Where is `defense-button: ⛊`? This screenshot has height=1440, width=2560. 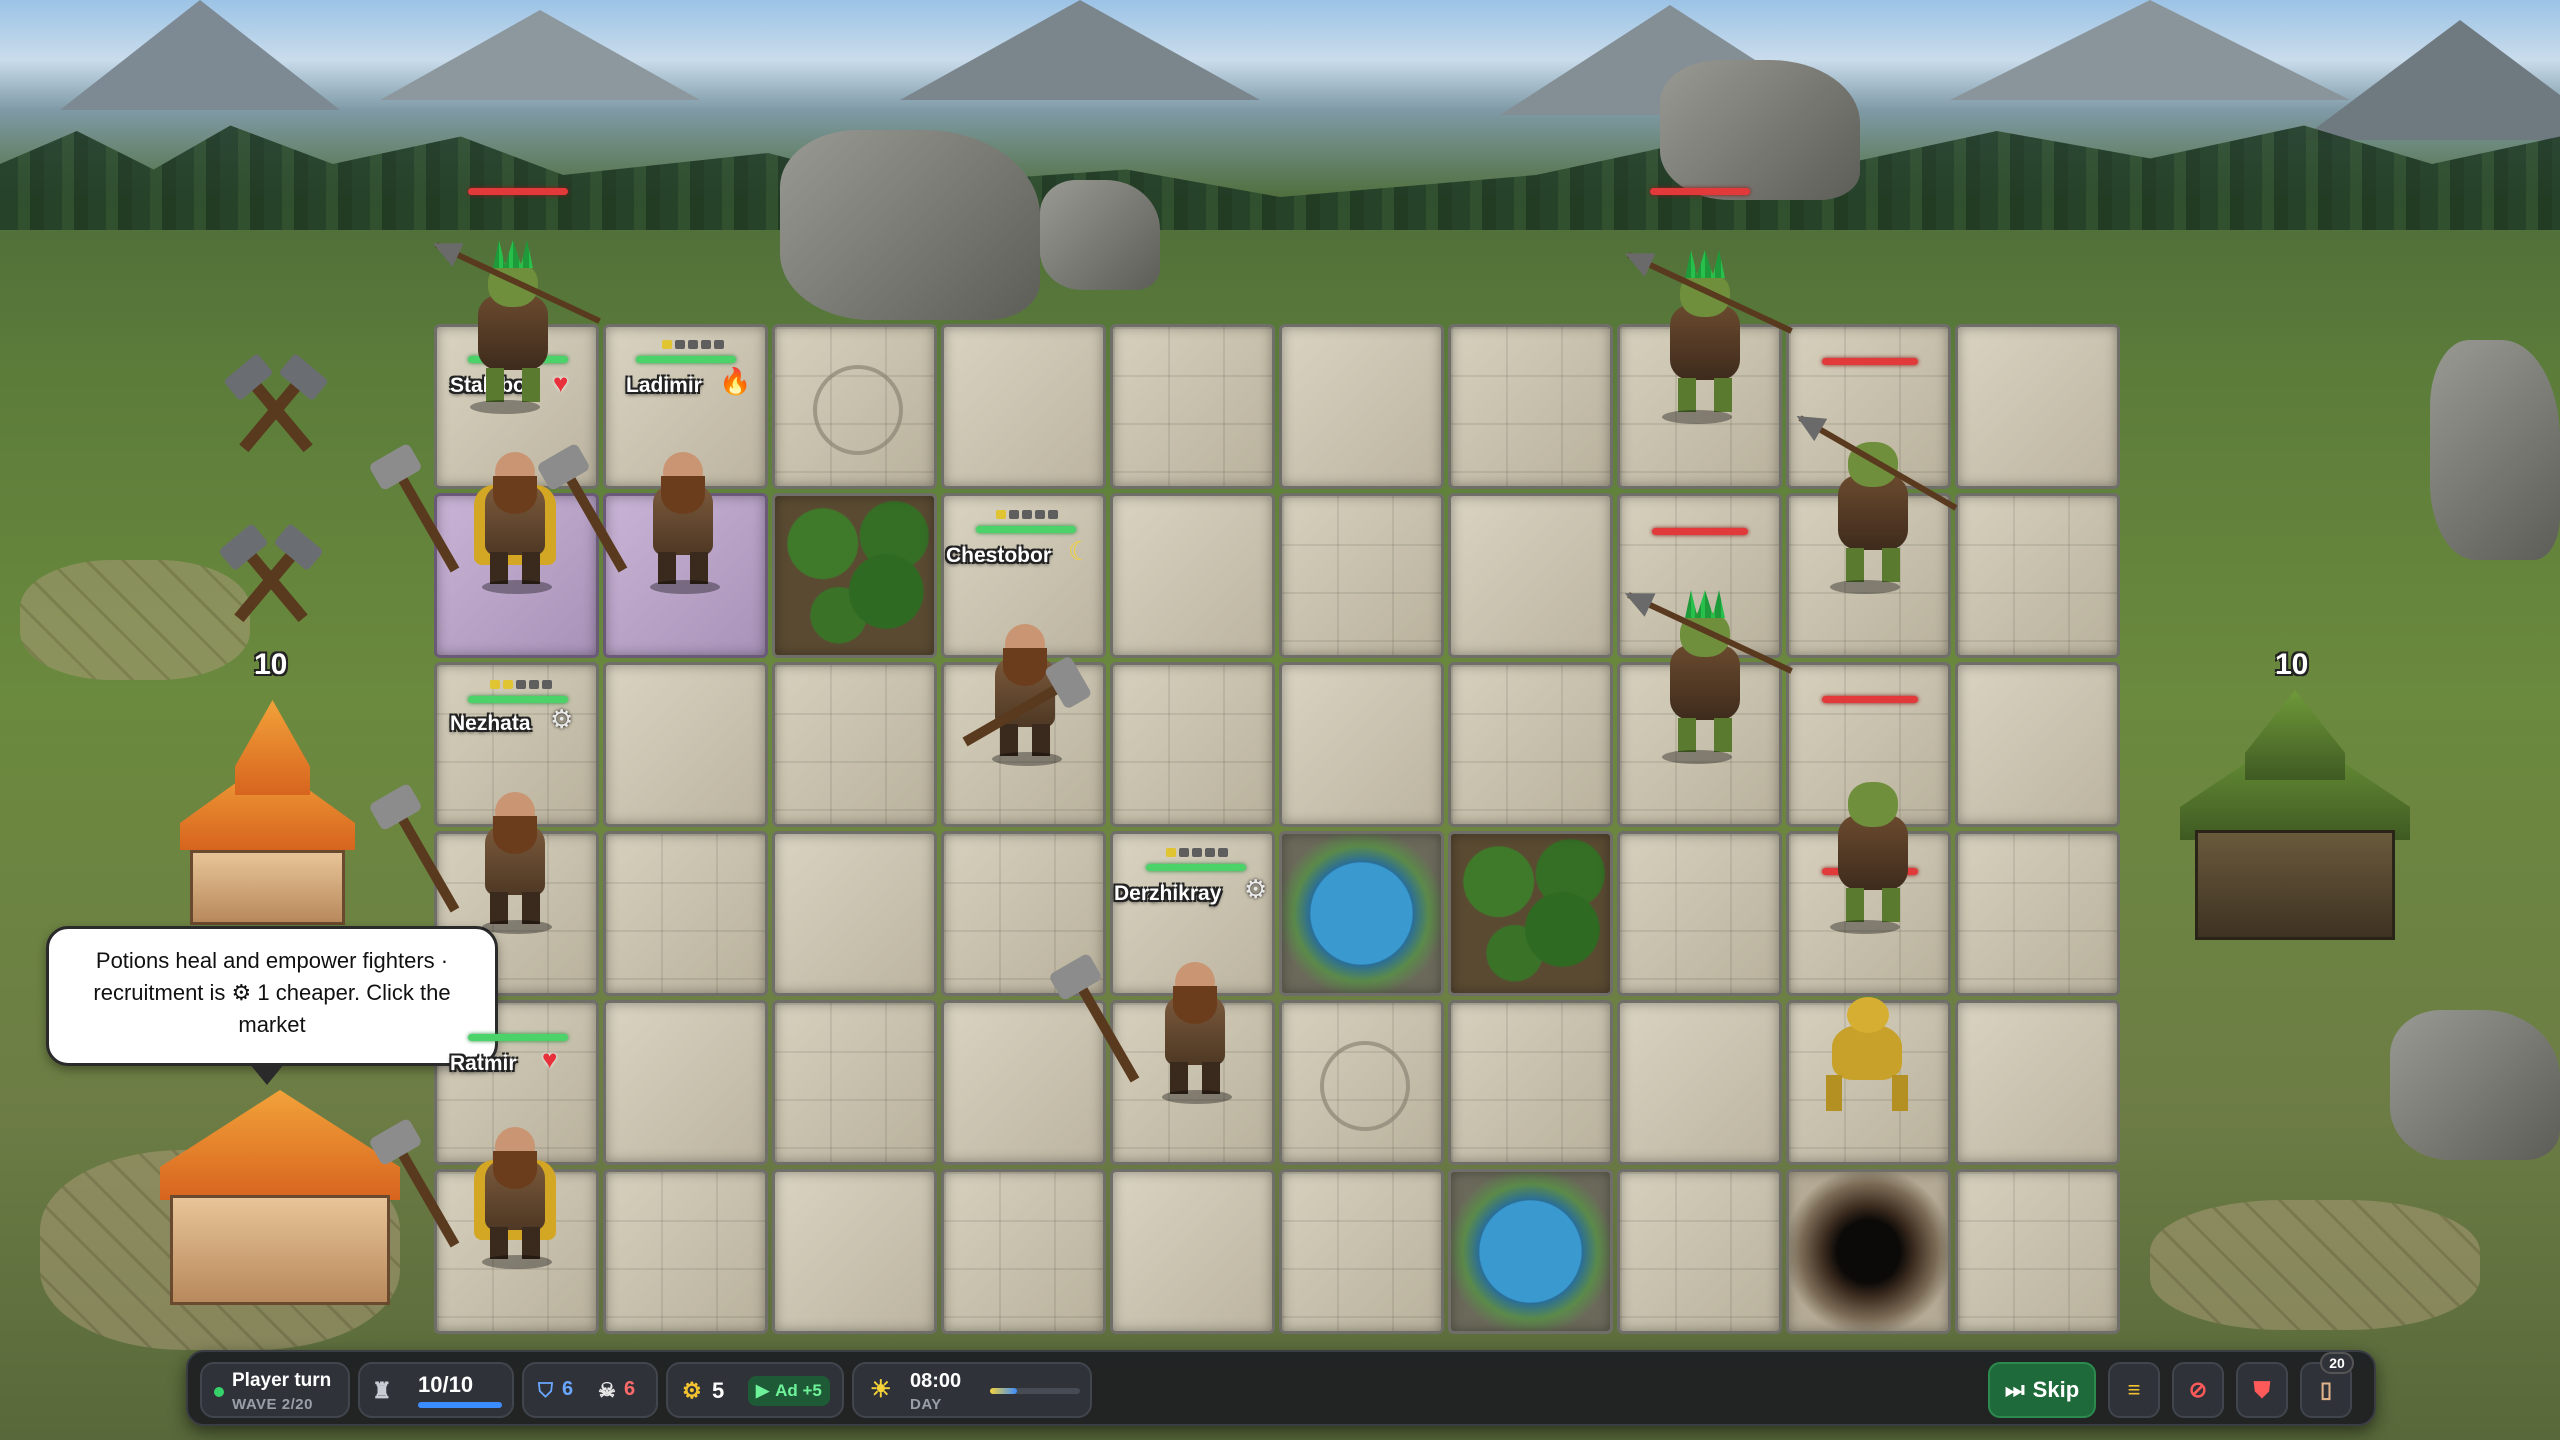
defense-button: ⛊ is located at coordinates (2262, 1390).